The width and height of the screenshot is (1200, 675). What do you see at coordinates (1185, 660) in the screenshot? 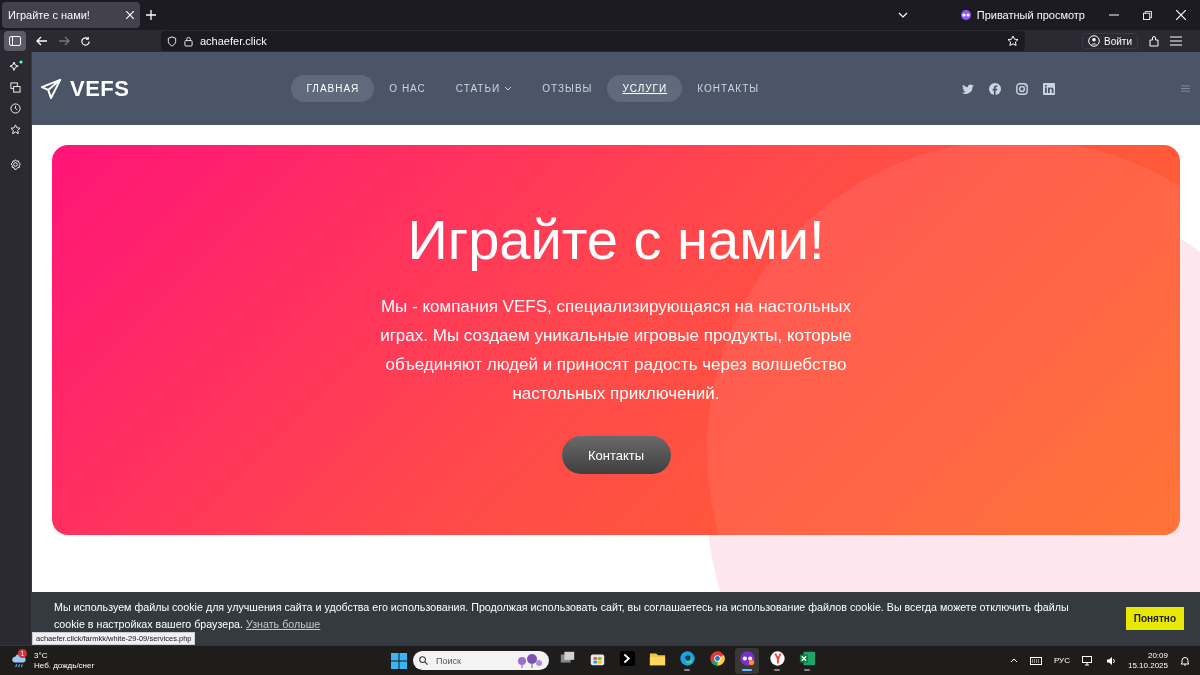
I see `notifications-bell-icon` at bounding box center [1185, 660].